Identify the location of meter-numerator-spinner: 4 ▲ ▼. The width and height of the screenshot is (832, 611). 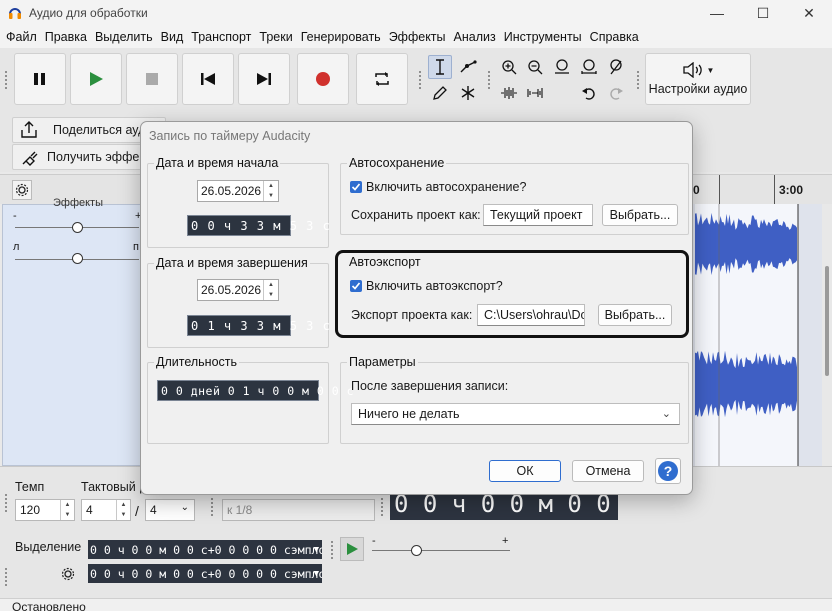
(106, 510).